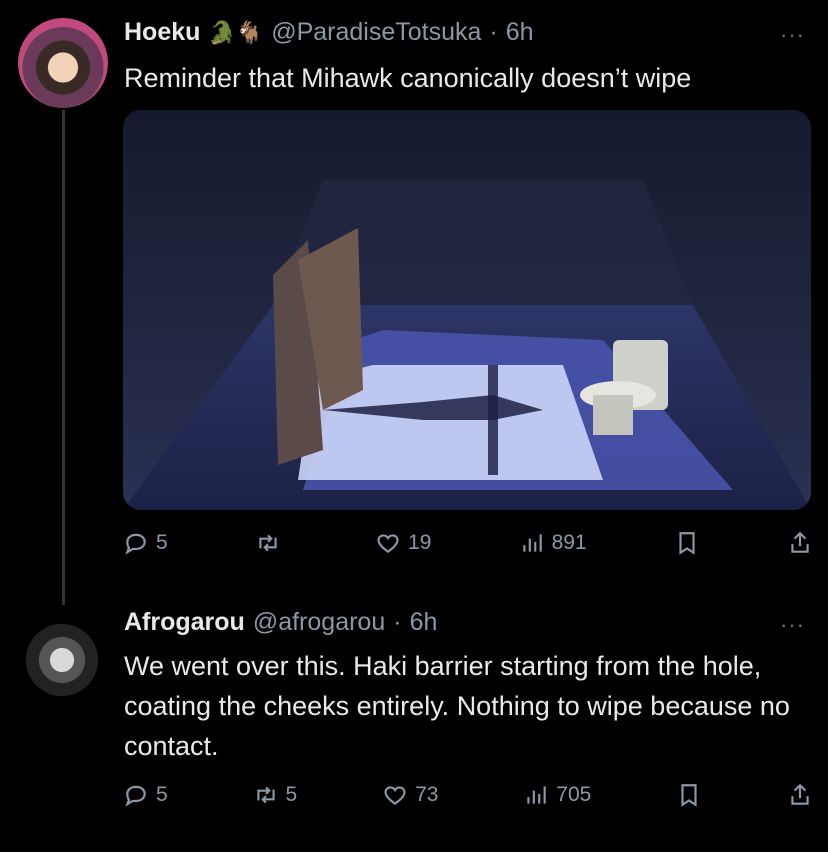  I want to click on views-button: 705, so click(557, 795).